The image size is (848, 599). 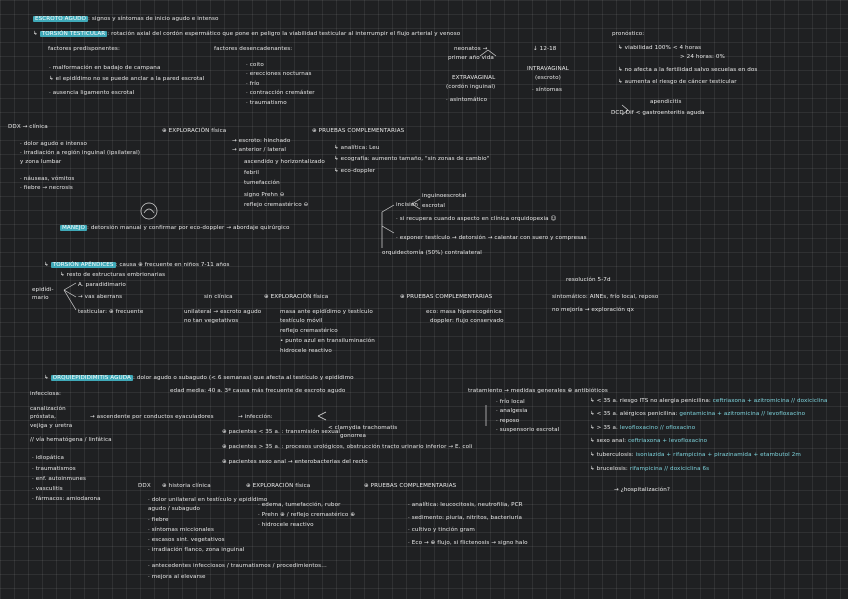 I want to click on dd-gastroenteritis: DCD Dif < gastroenteritis aguda, so click(x=658, y=113).